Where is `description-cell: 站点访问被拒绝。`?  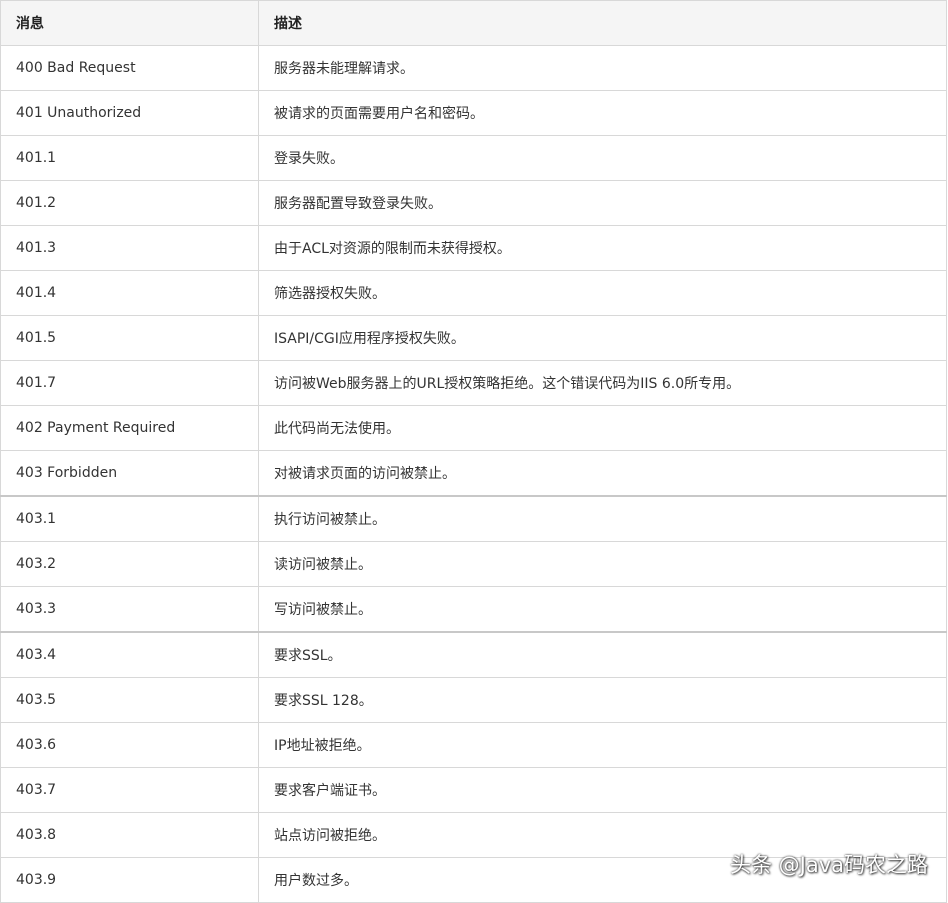 description-cell: 站点访问被拒绝。 is located at coordinates (602, 835).